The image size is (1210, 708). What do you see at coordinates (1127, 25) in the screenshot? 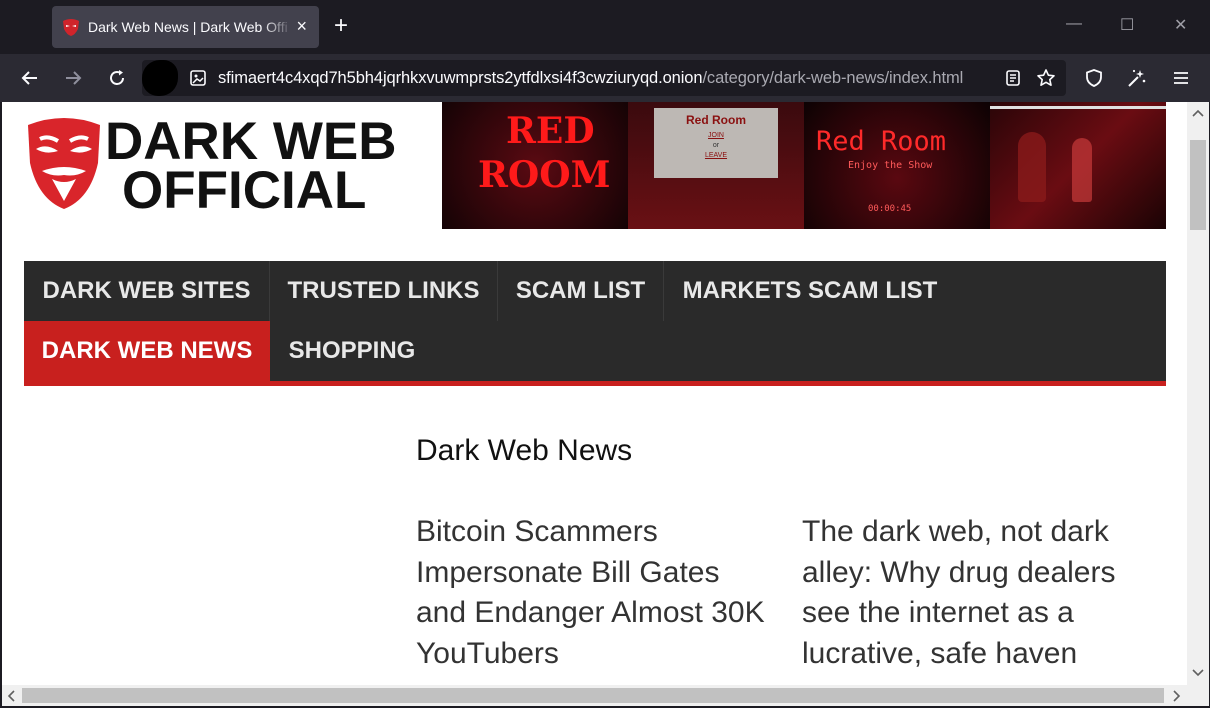
I see `maximize-button: ☐` at bounding box center [1127, 25].